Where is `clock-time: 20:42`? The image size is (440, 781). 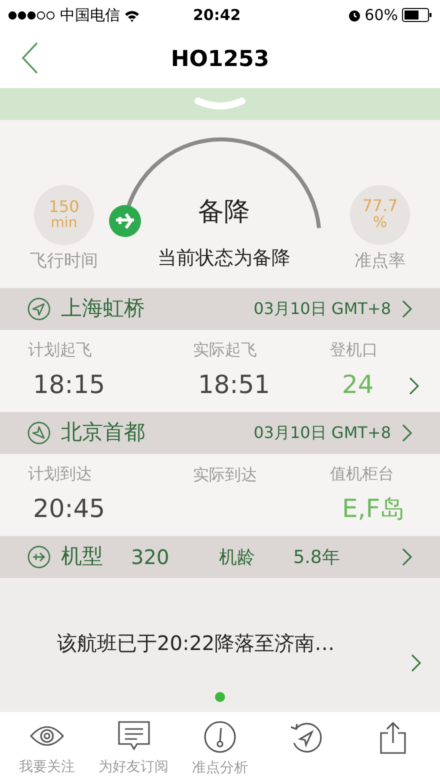 clock-time: 20:42 is located at coordinates (217, 15).